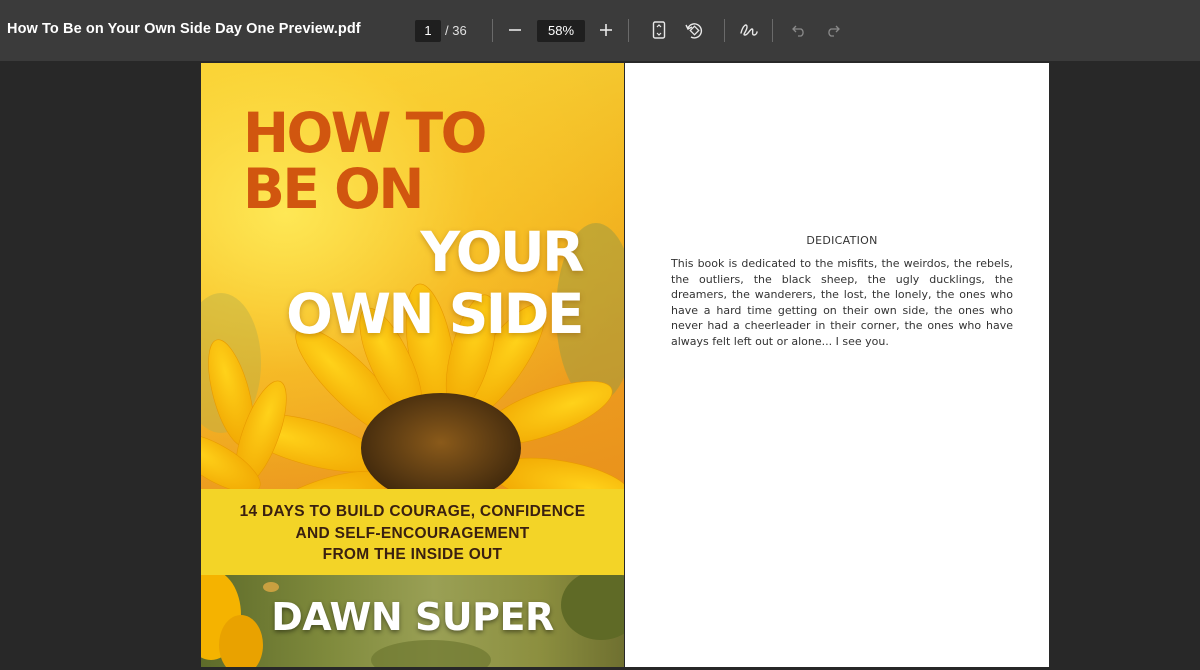 This screenshot has height=670, width=1200. Describe the element at coordinates (412, 554) in the screenshot. I see `subtitle-line: FROM THE INSIDE OUT` at that location.